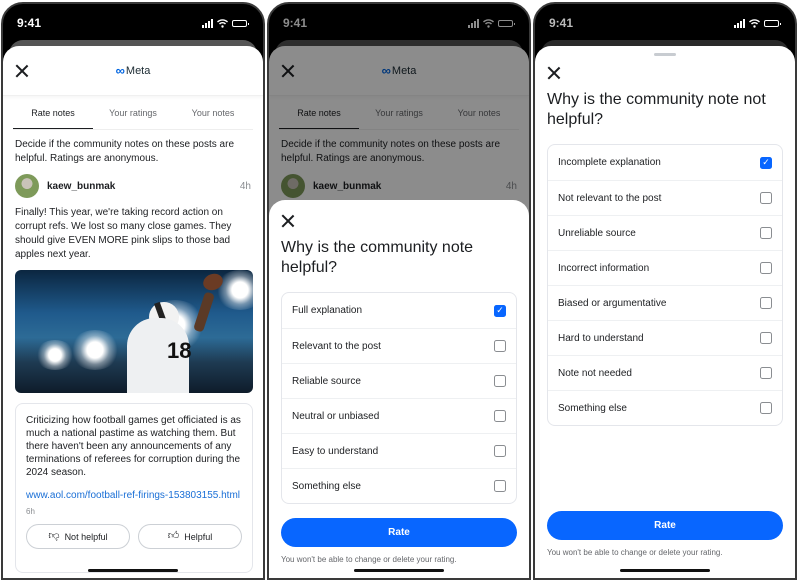 The image size is (800, 582). I want to click on avatar, so click(27, 186).